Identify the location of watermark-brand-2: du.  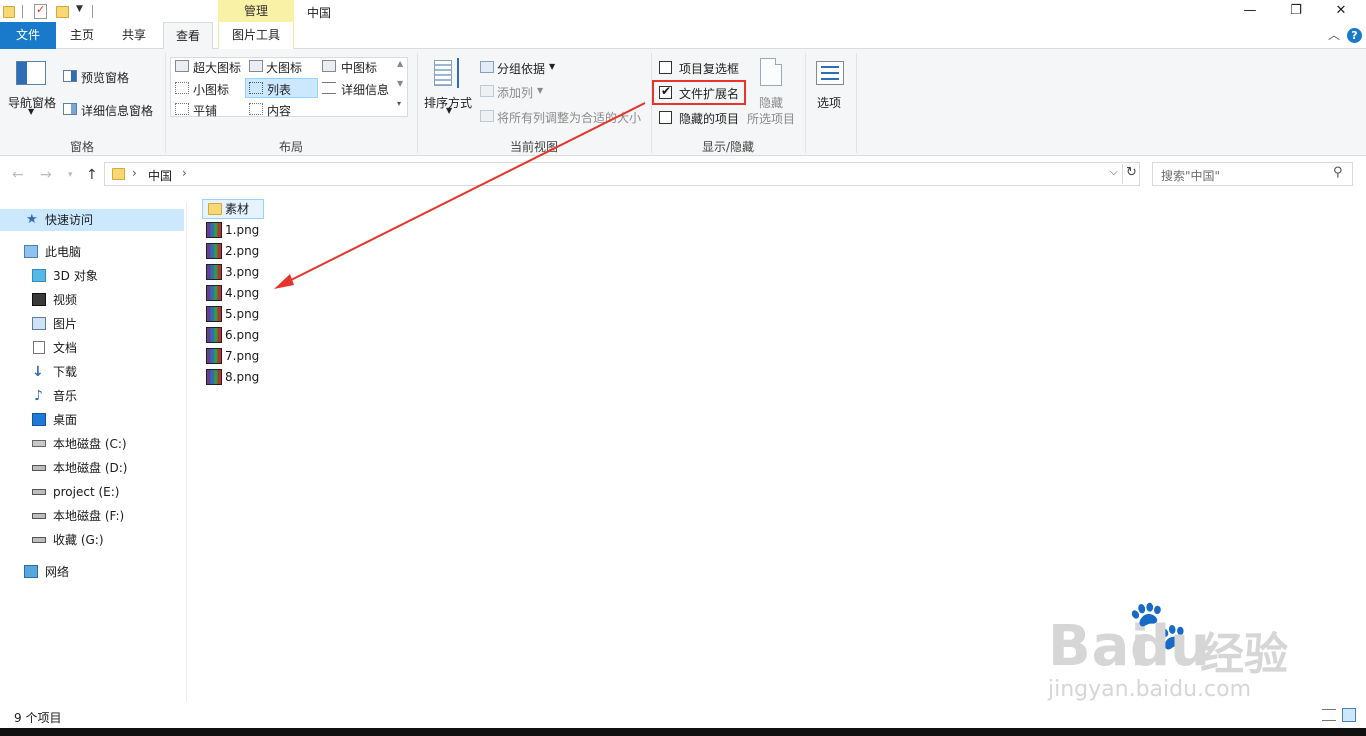
(1170, 646).